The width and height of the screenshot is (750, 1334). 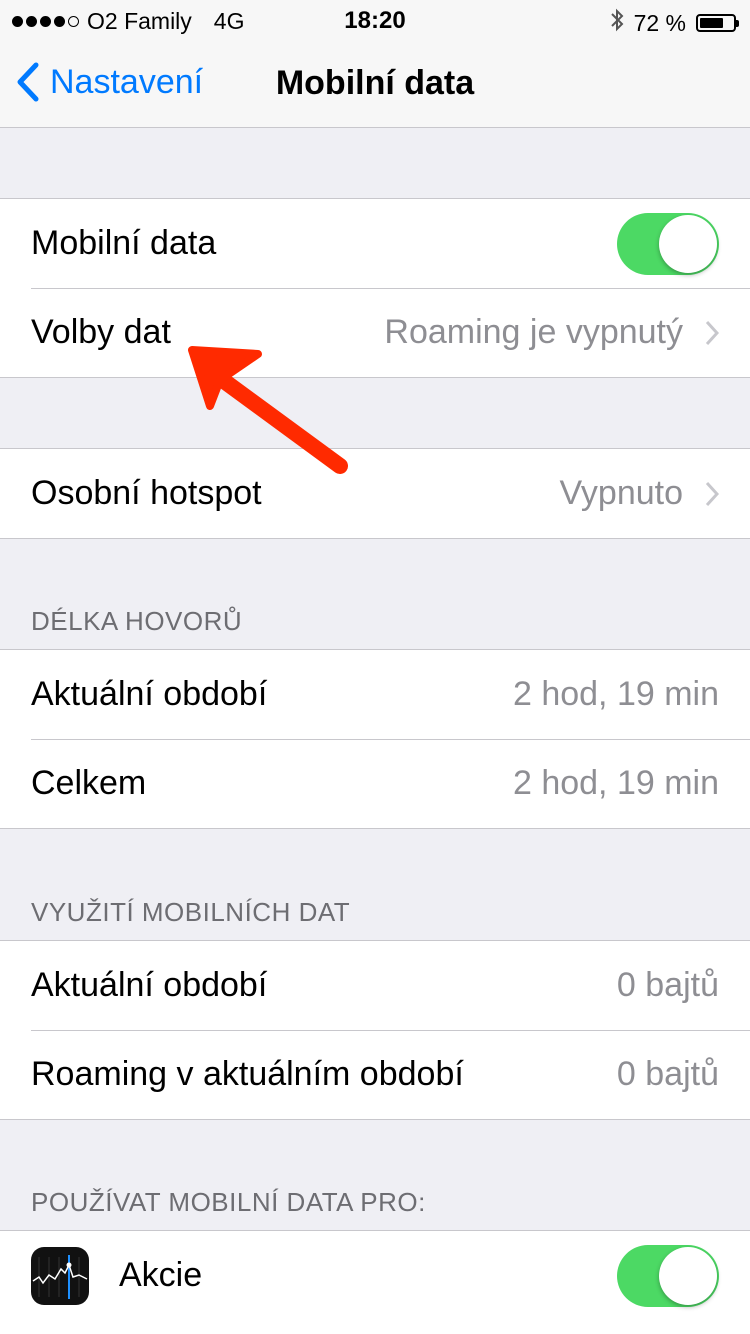 What do you see at coordinates (615, 783) in the screenshot?
I see `call-total-value: 2 hod, 19 min` at bounding box center [615, 783].